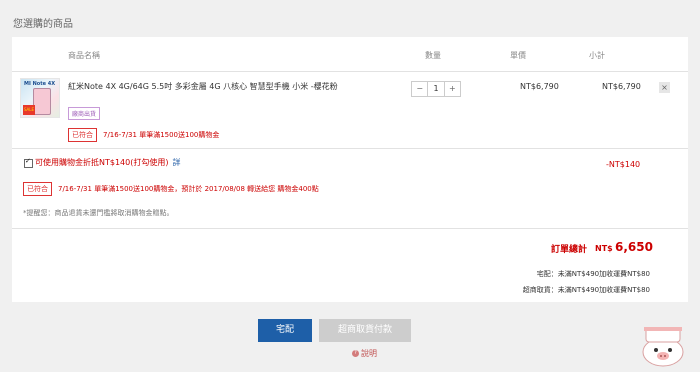 The height and width of the screenshot is (372, 700). Describe the element at coordinates (664, 87) in the screenshot. I see `remove-item-icon: ×` at that location.